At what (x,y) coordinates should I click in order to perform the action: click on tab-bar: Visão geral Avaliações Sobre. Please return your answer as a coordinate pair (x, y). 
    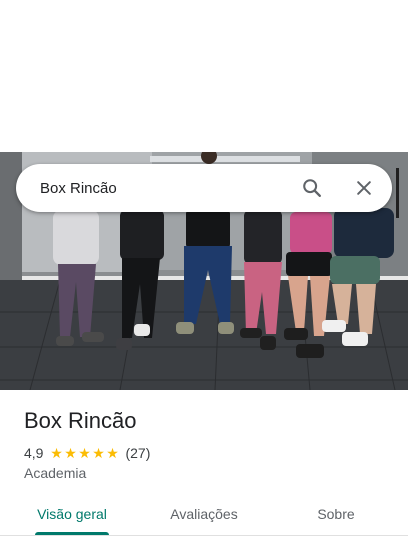
    Looking at the image, I should click on (204, 515).